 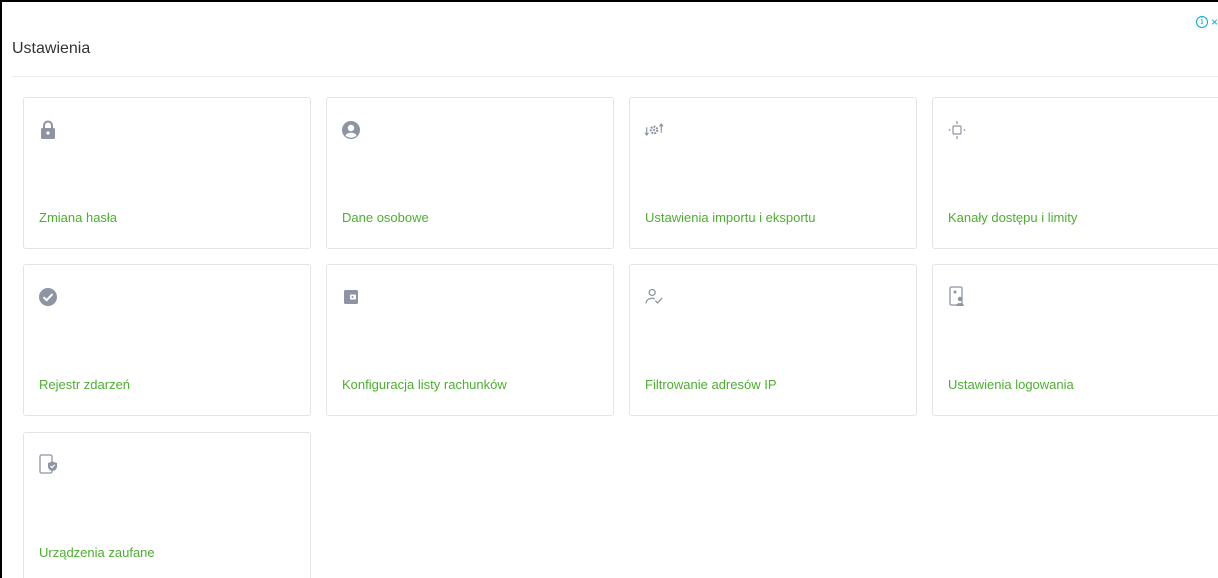 I want to click on close-icon: ×, so click(x=1214, y=22).